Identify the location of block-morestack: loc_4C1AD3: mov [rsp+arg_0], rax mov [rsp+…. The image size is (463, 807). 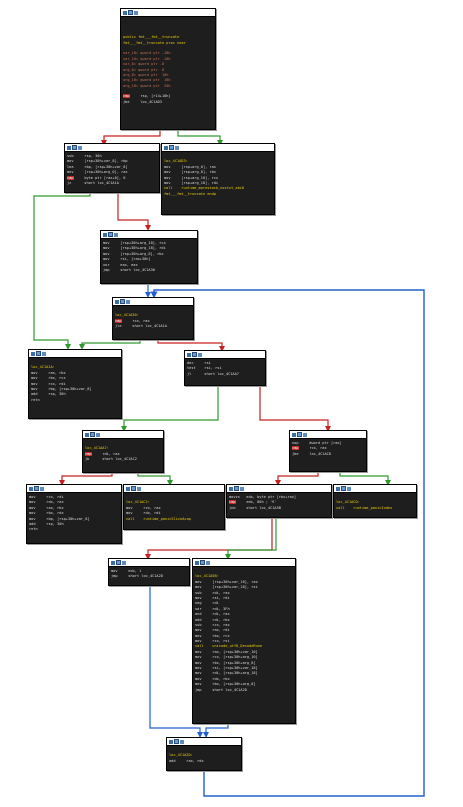
(218, 179).